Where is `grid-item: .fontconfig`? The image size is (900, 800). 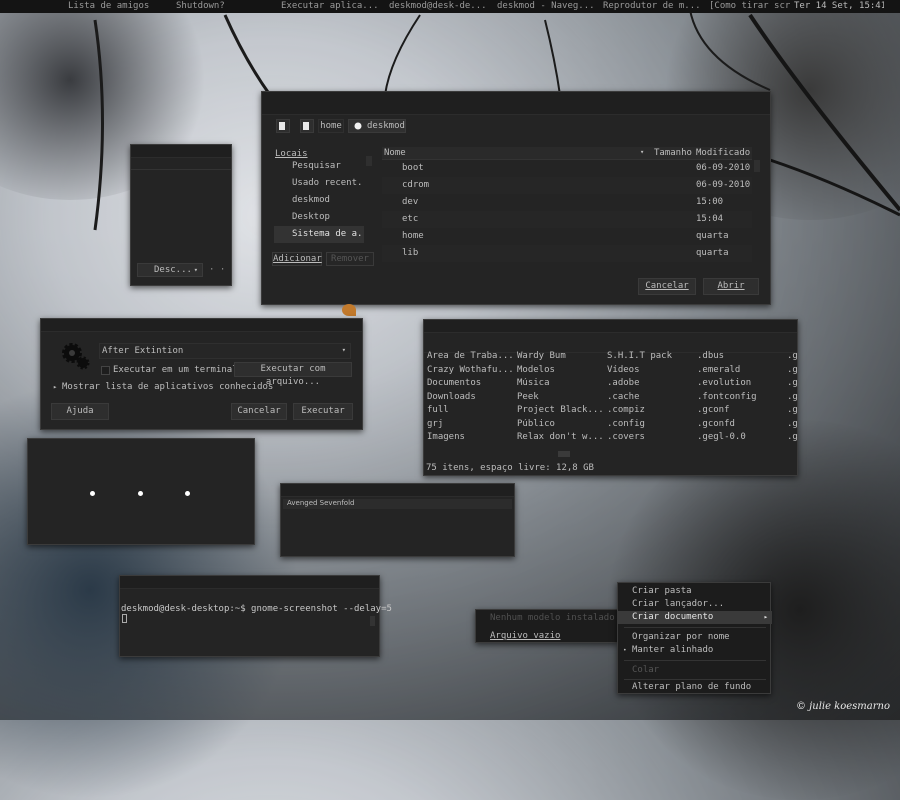
grid-item: .fontconfig is located at coordinates (741, 397).